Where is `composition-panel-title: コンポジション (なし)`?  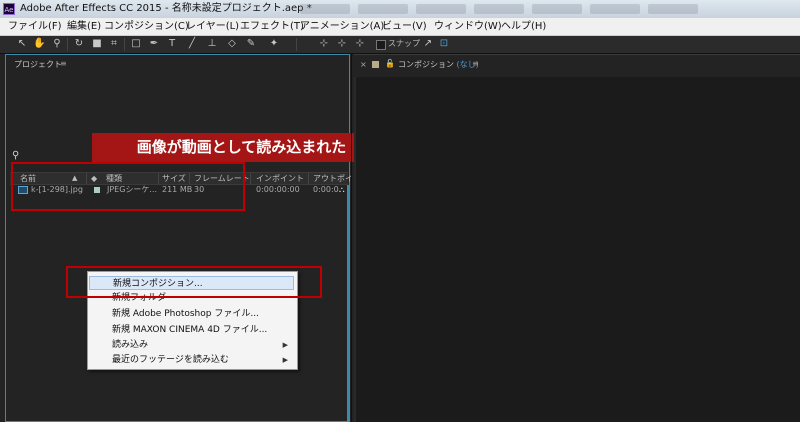 composition-panel-title: コンポジション (なし) is located at coordinates (438, 64).